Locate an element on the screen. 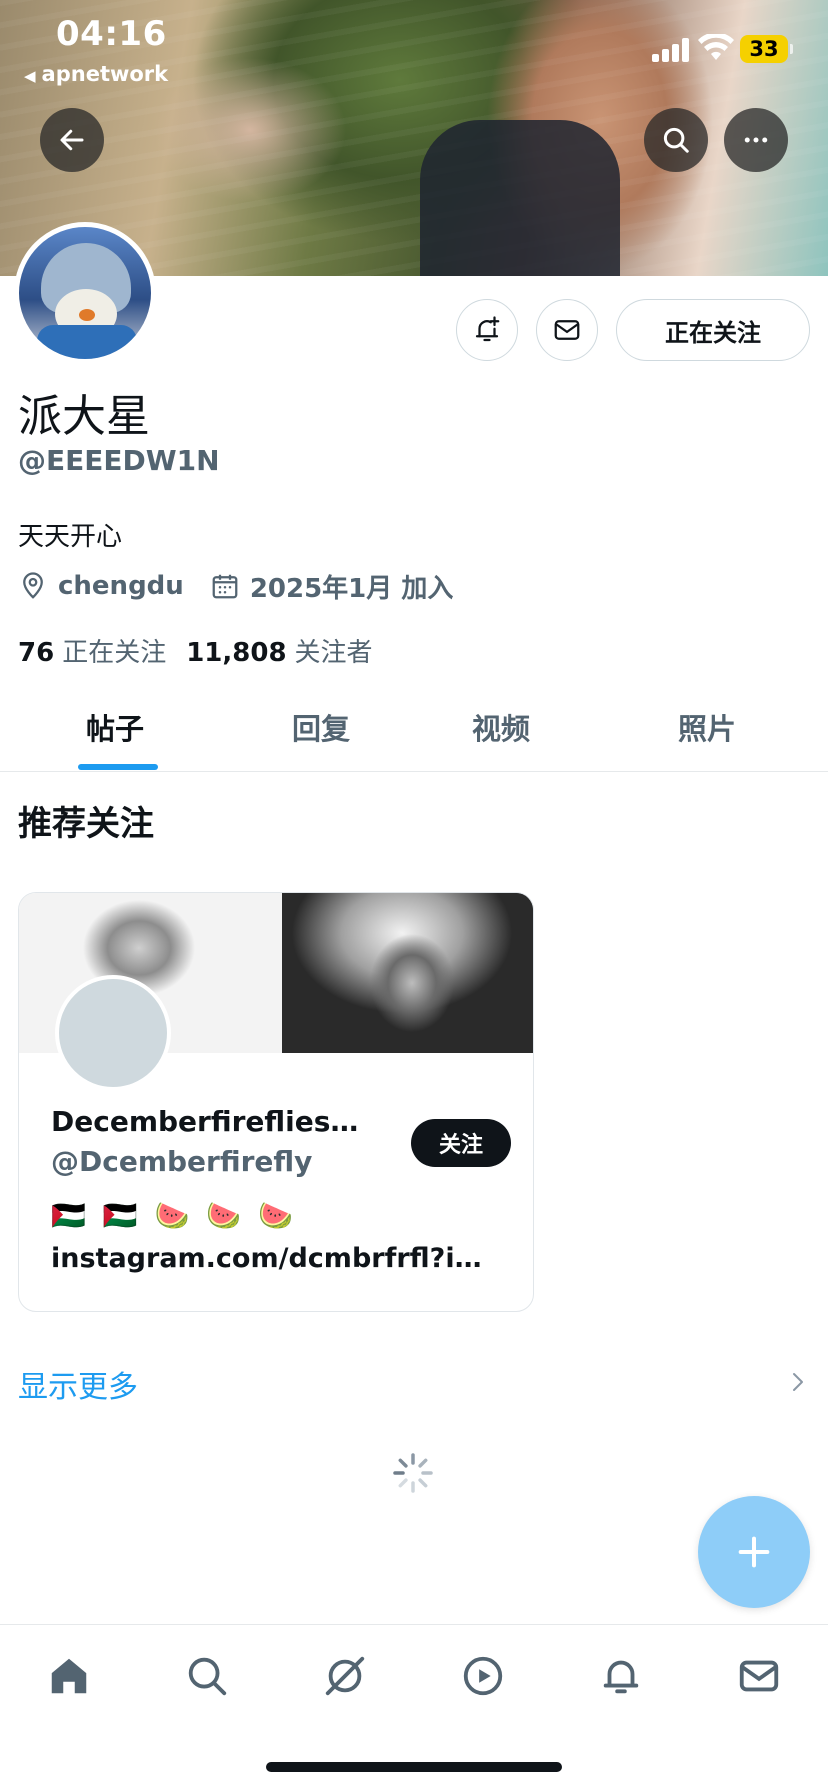 The height and width of the screenshot is (1792, 828). active-tab-indicator is located at coordinates (118, 767).